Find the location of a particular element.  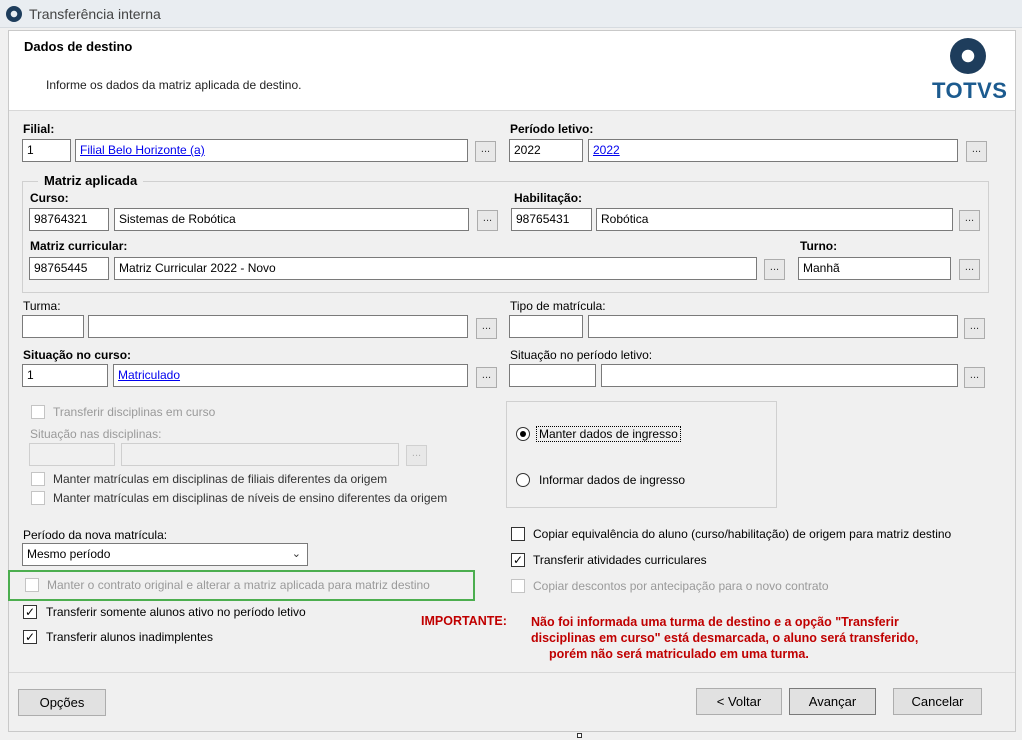

periodo-letivo-label: Período letivo: is located at coordinates (552, 129).